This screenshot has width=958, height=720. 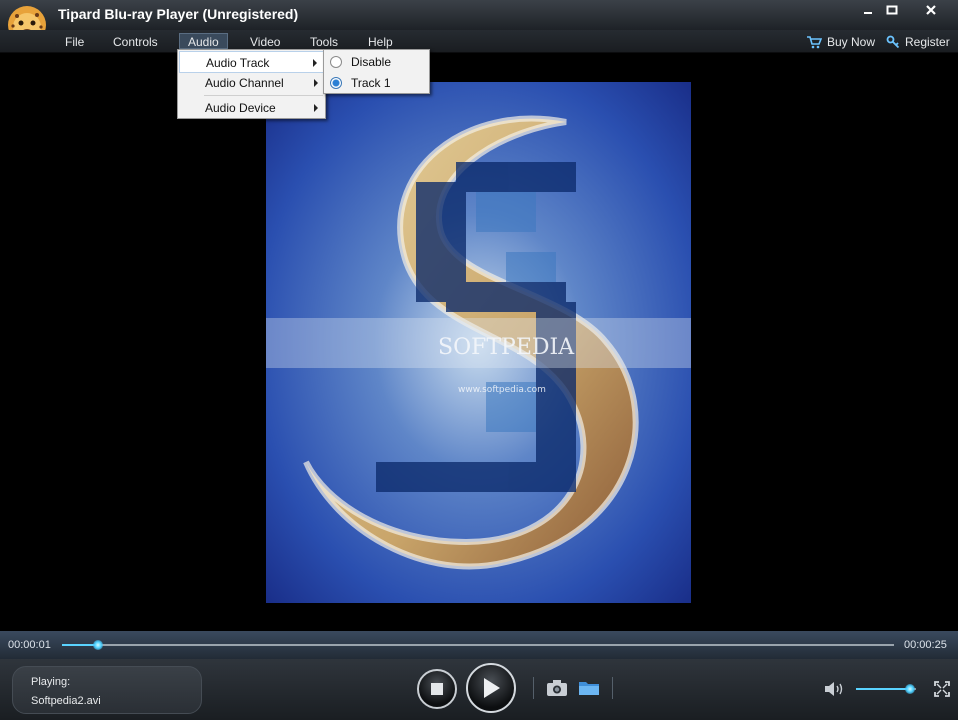 What do you see at coordinates (910, 689) in the screenshot?
I see `volume-handle` at bounding box center [910, 689].